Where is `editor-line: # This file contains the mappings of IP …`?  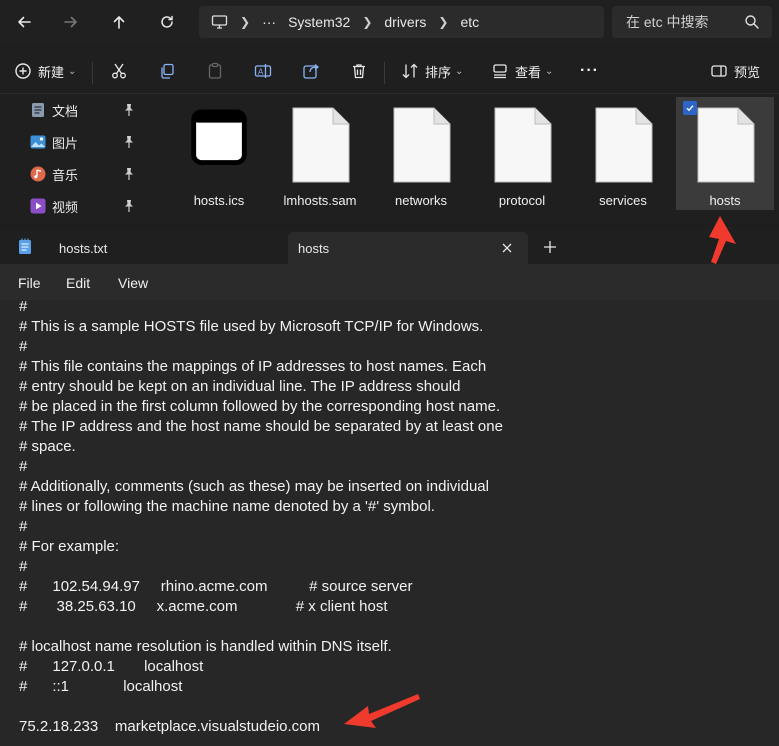
editor-line: # This file contains the mappings of IP … is located at coordinates (253, 366).